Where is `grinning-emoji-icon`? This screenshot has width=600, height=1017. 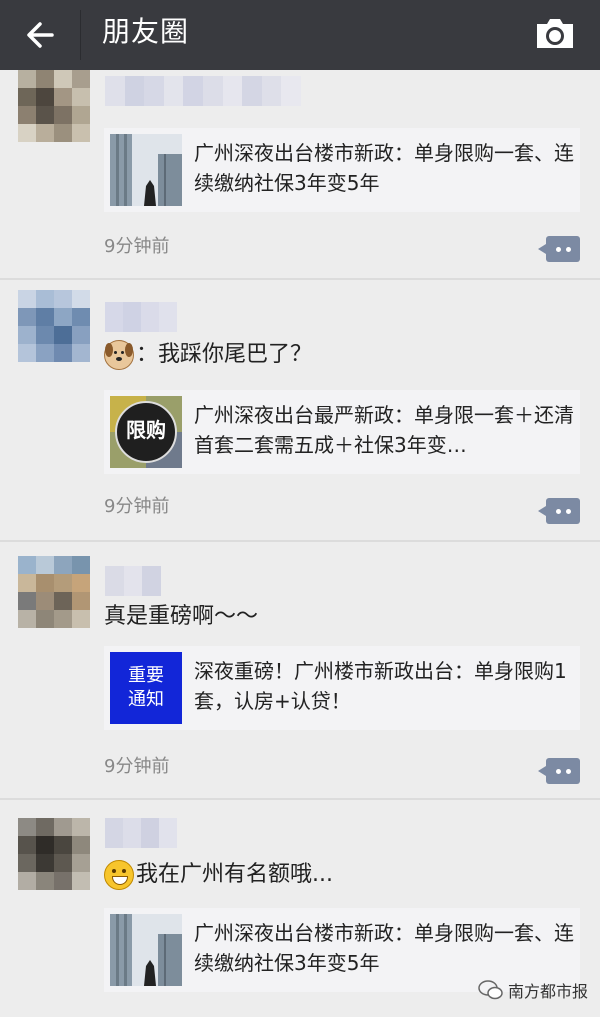 grinning-emoji-icon is located at coordinates (119, 875).